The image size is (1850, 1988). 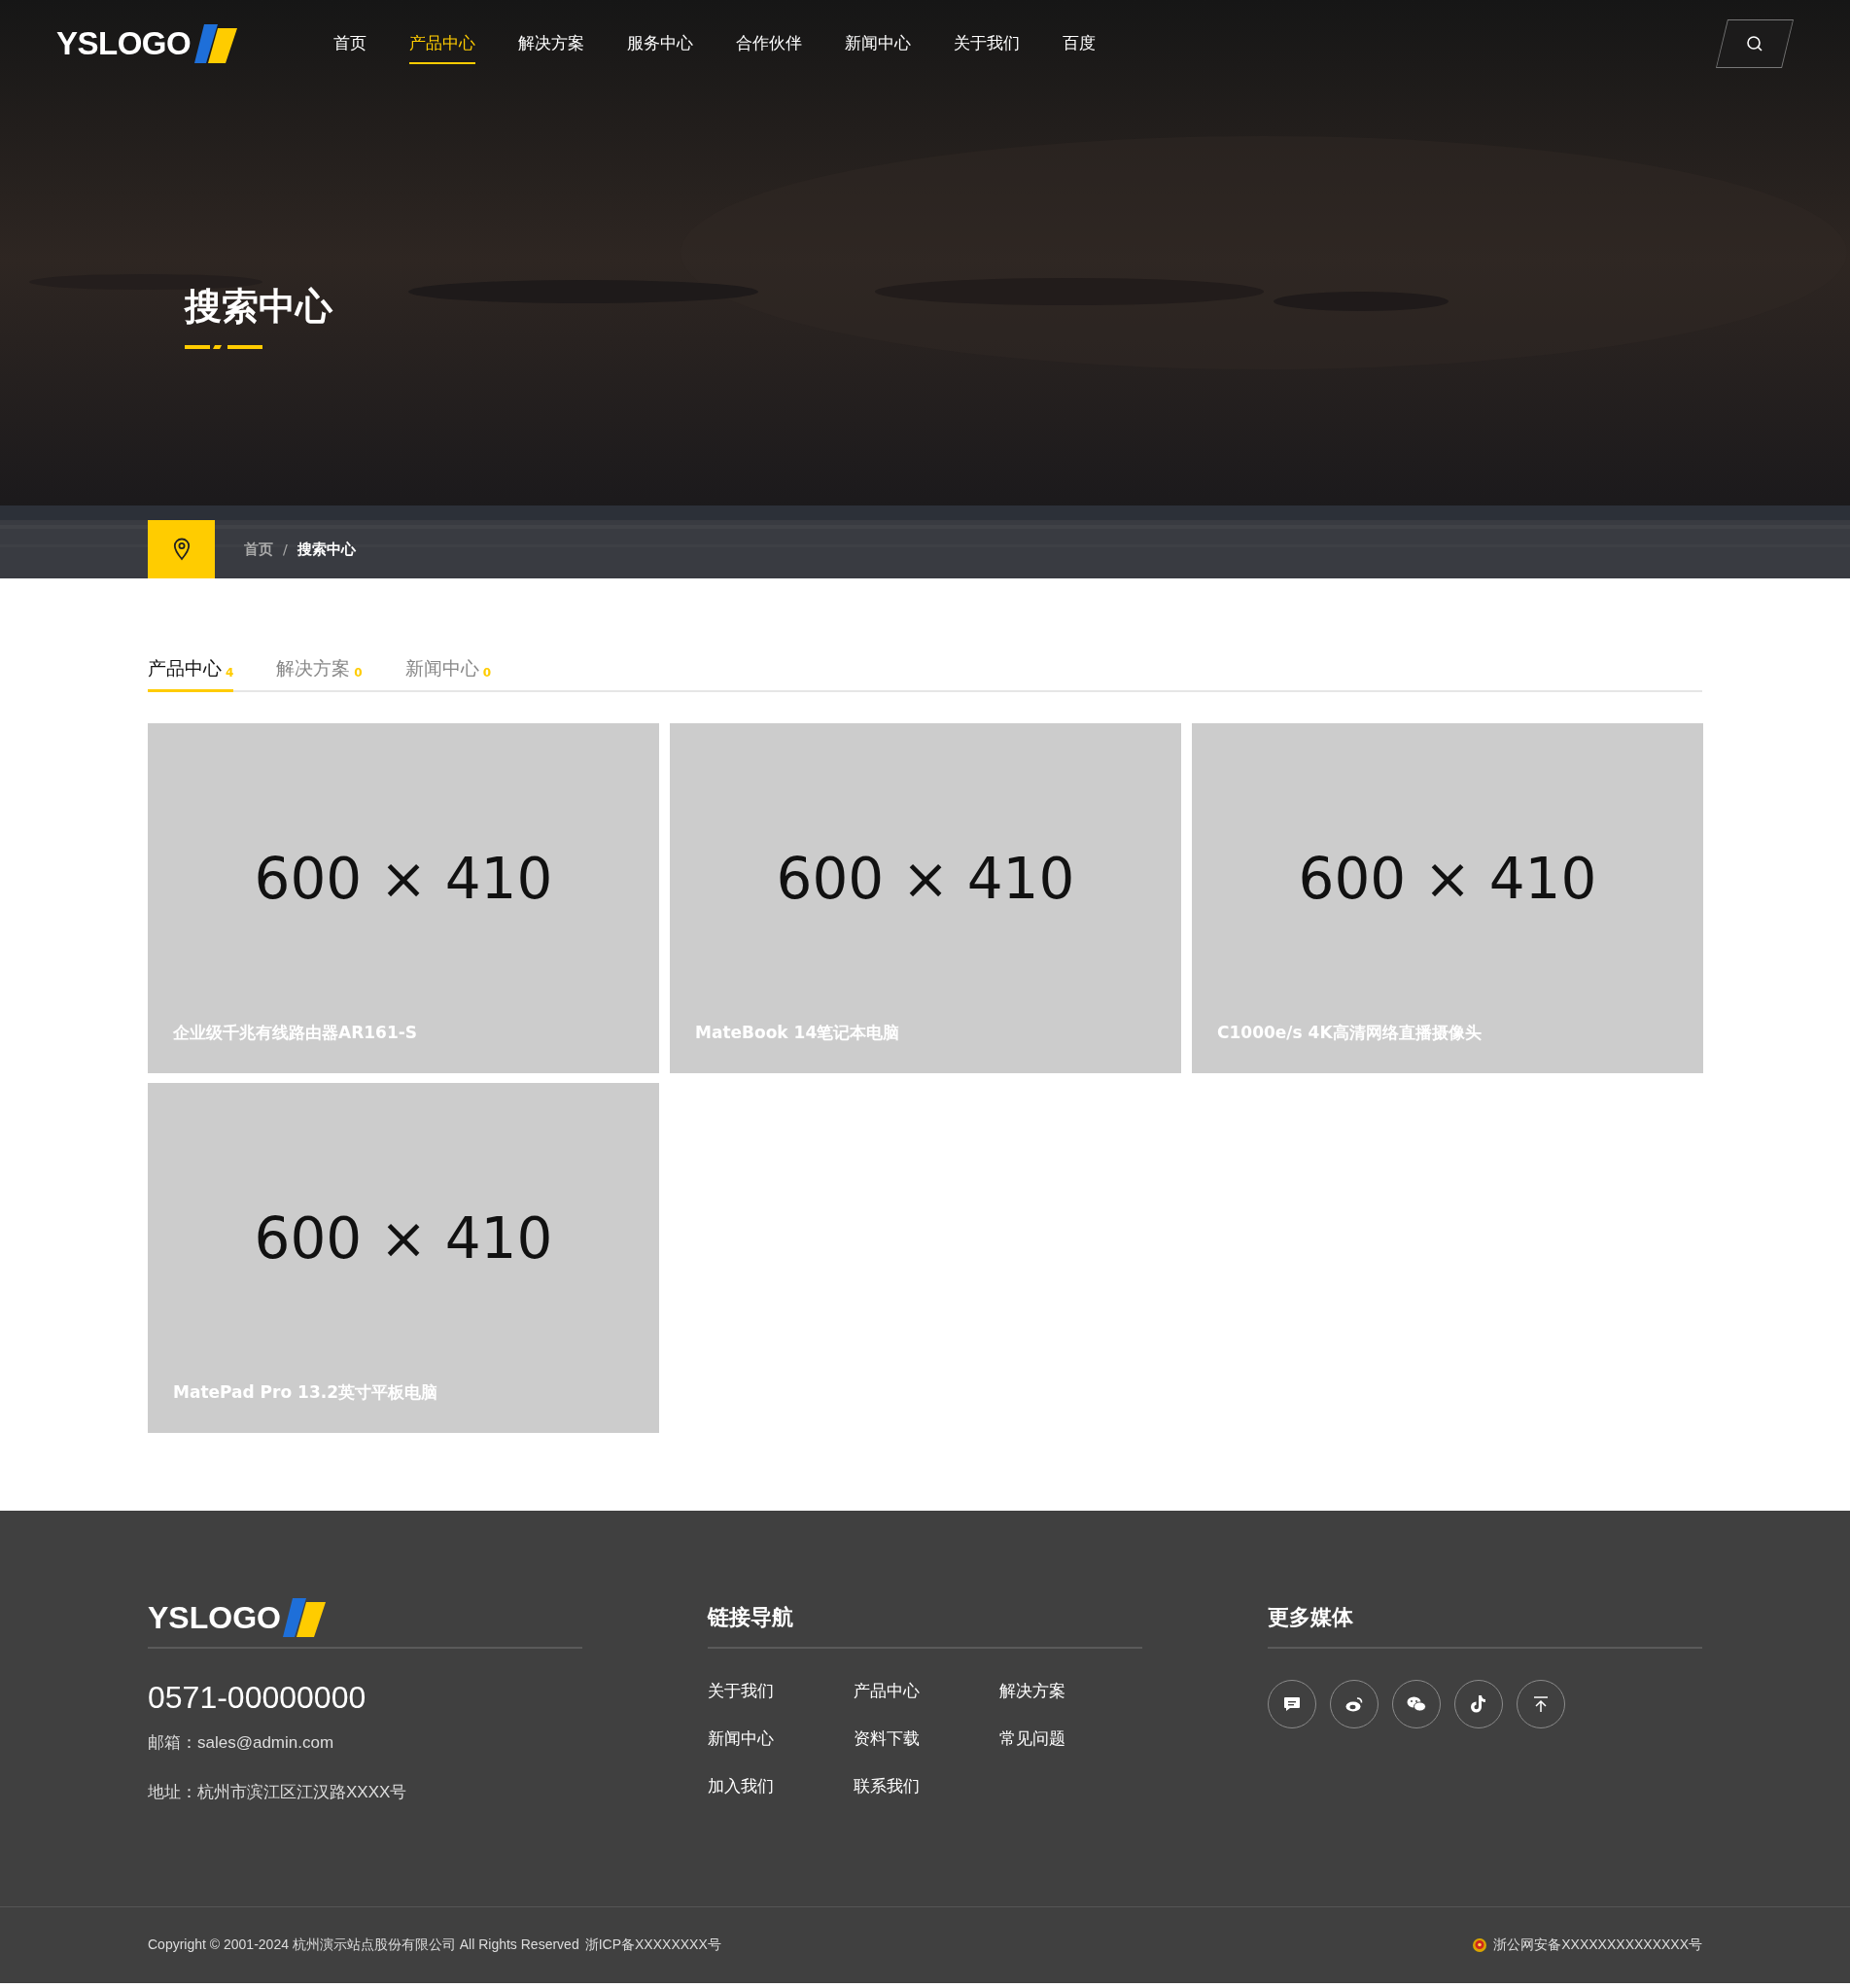 I want to click on police-badge-icon, so click(x=1480, y=1945).